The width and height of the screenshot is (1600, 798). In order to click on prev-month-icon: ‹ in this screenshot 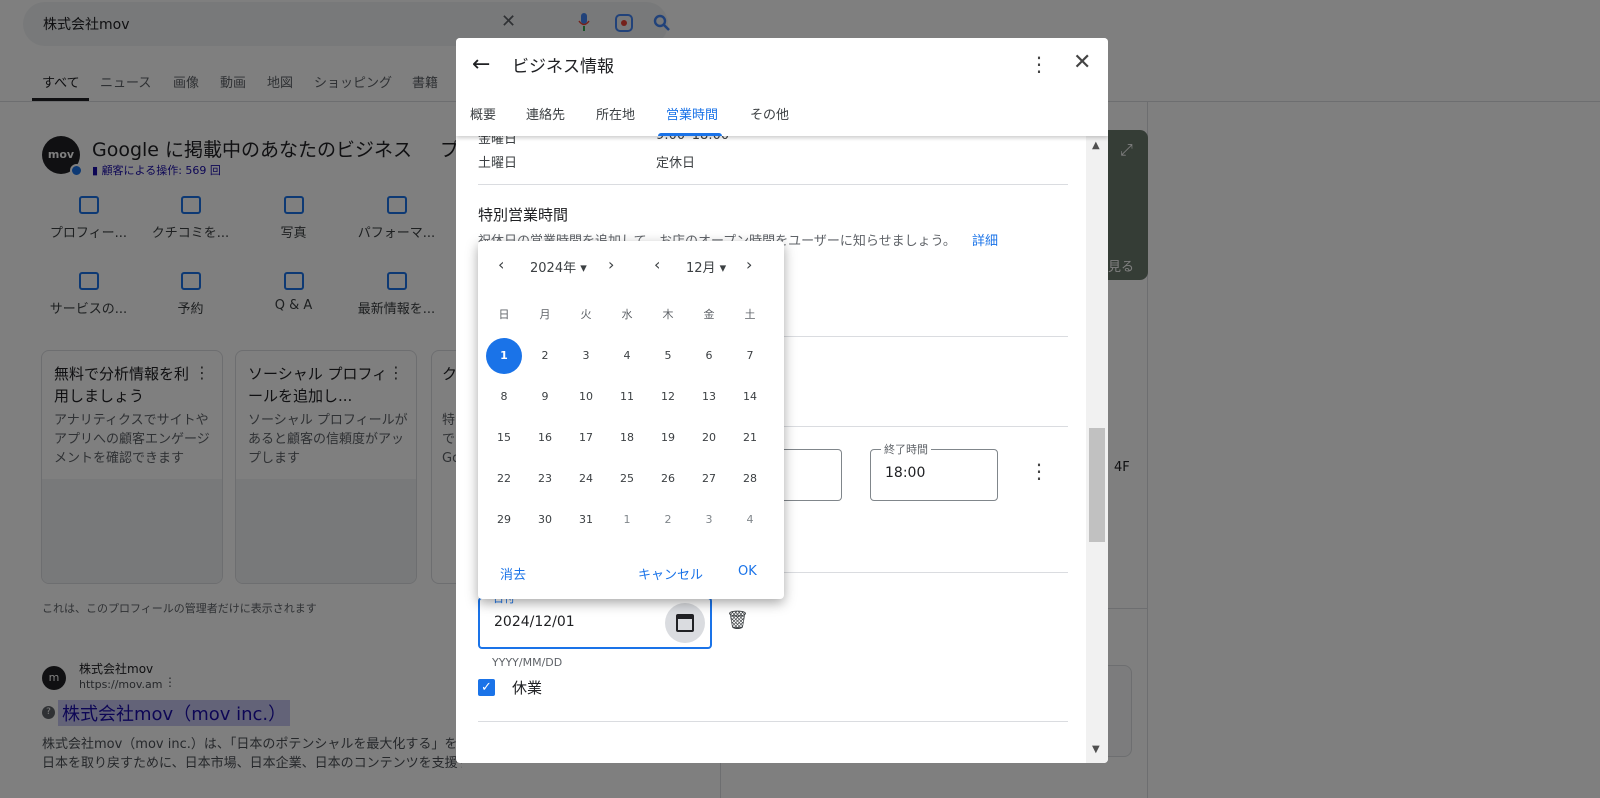, I will do `click(657, 264)`.